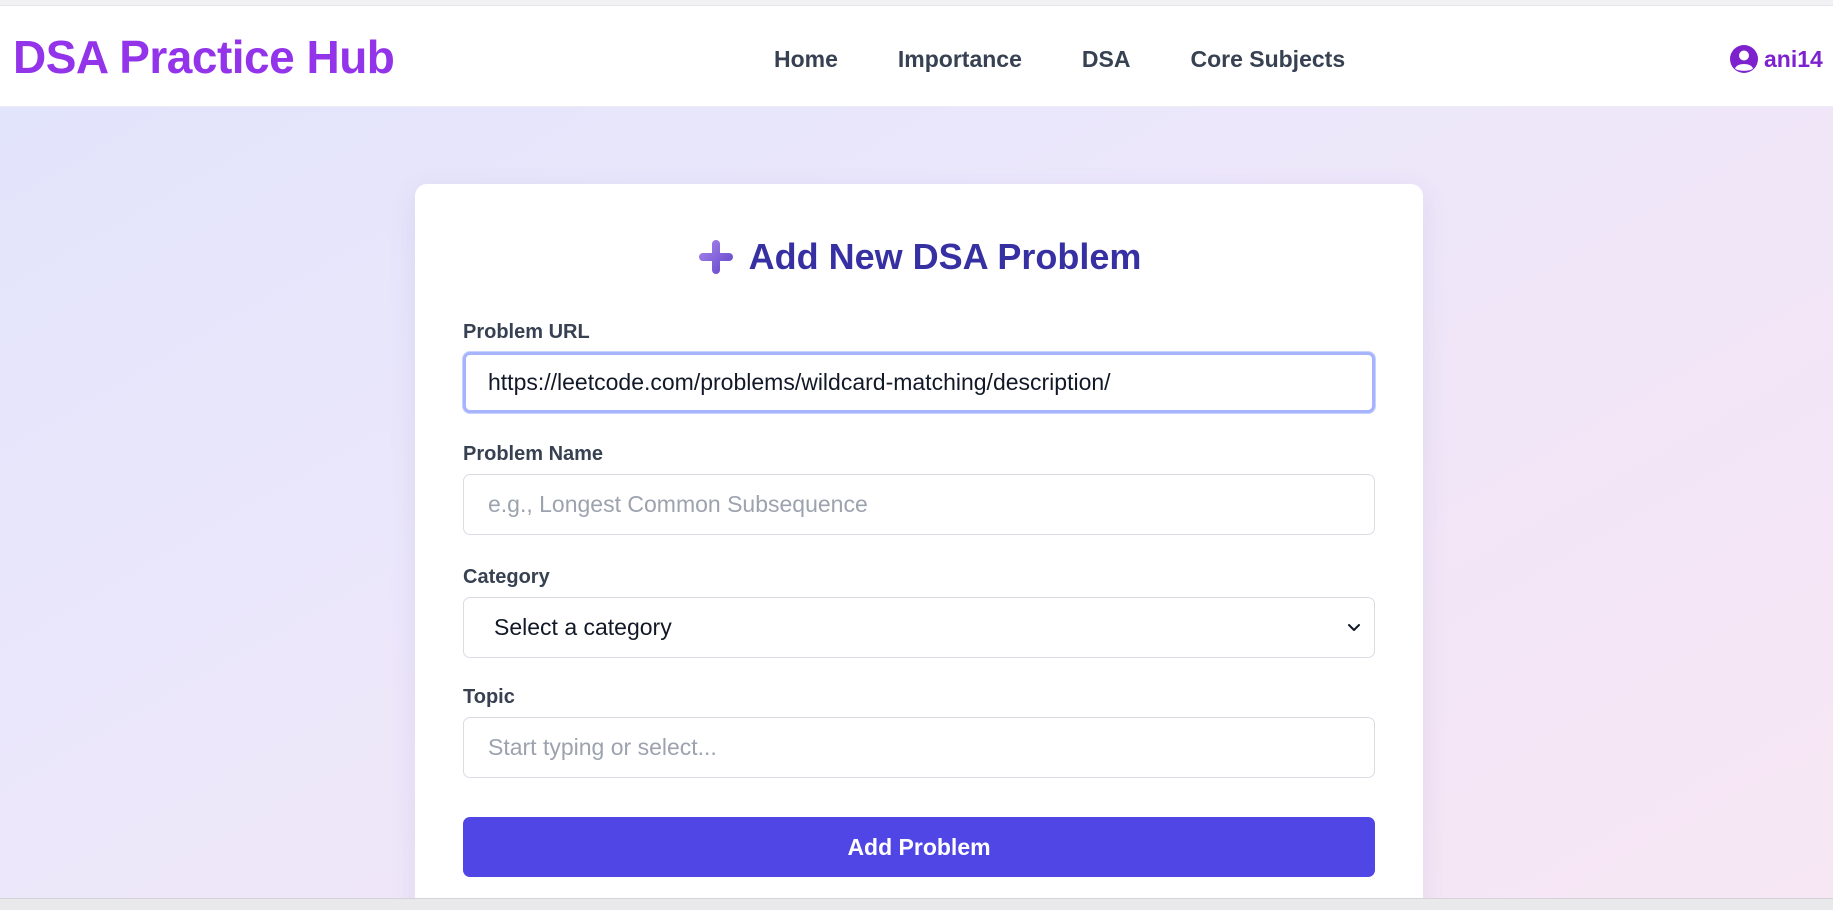  I want to click on problem-url-field: Problem URL, so click(919, 367).